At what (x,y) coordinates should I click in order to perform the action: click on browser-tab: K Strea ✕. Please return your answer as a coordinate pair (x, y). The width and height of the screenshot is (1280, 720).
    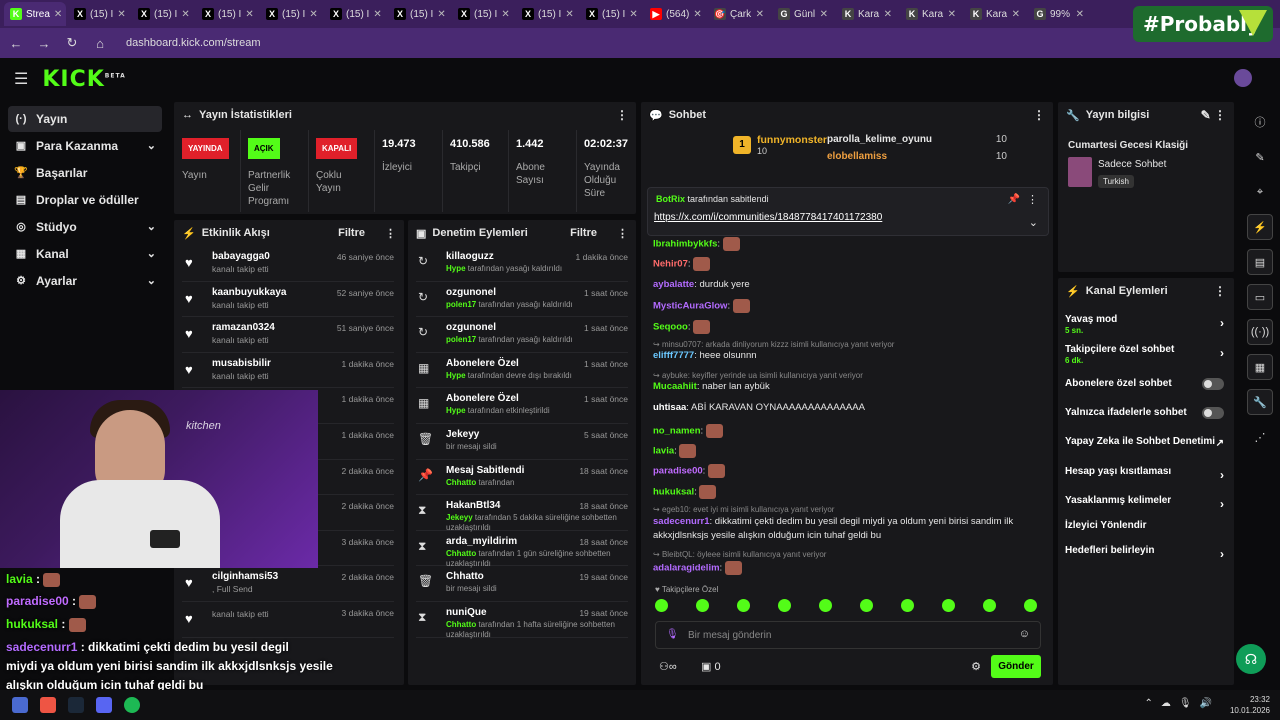
    Looking at the image, I should click on (35, 14).